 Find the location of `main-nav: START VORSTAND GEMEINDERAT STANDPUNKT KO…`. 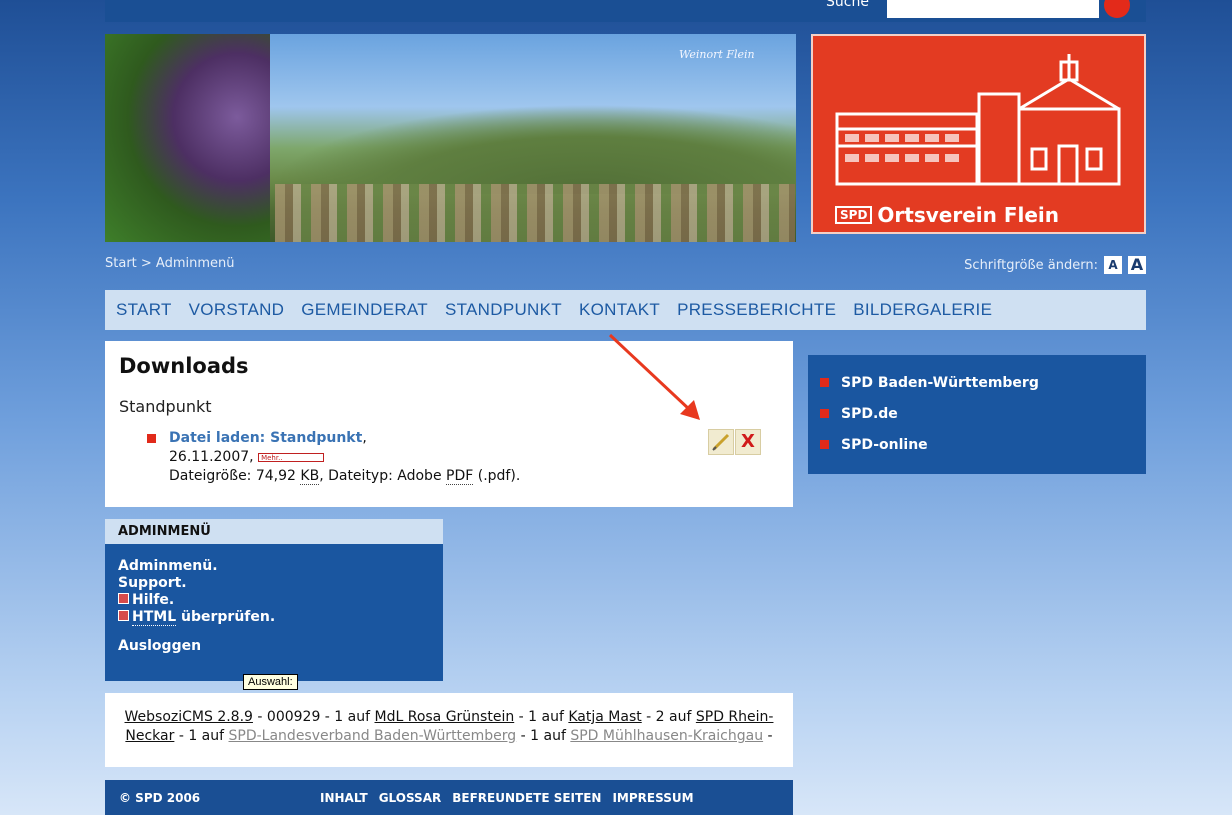

main-nav: START VORSTAND GEMEINDERAT STANDPUNKT KO… is located at coordinates (625, 310).